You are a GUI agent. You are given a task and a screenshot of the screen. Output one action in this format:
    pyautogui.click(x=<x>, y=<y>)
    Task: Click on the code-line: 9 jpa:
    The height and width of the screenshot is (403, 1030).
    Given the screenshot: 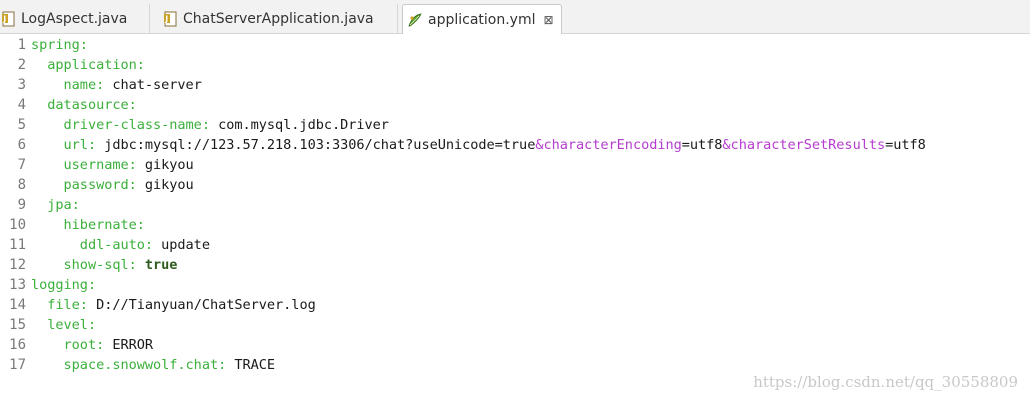 What is the action you would take?
    pyautogui.click(x=515, y=205)
    